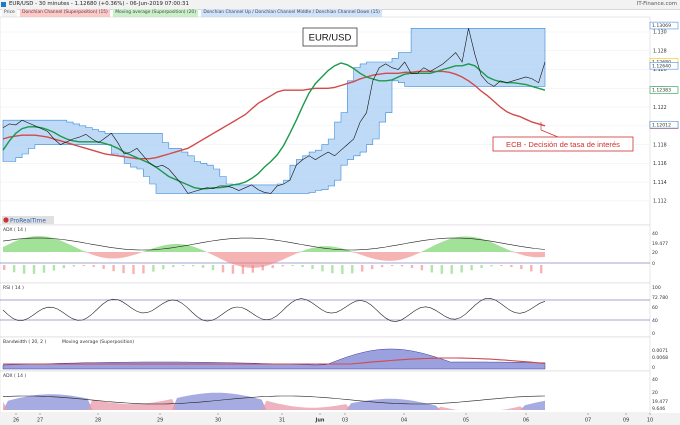 The image size is (680, 425). What do you see at coordinates (325, 310) in the screenshot?
I see `rsi-panel` at bounding box center [325, 310].